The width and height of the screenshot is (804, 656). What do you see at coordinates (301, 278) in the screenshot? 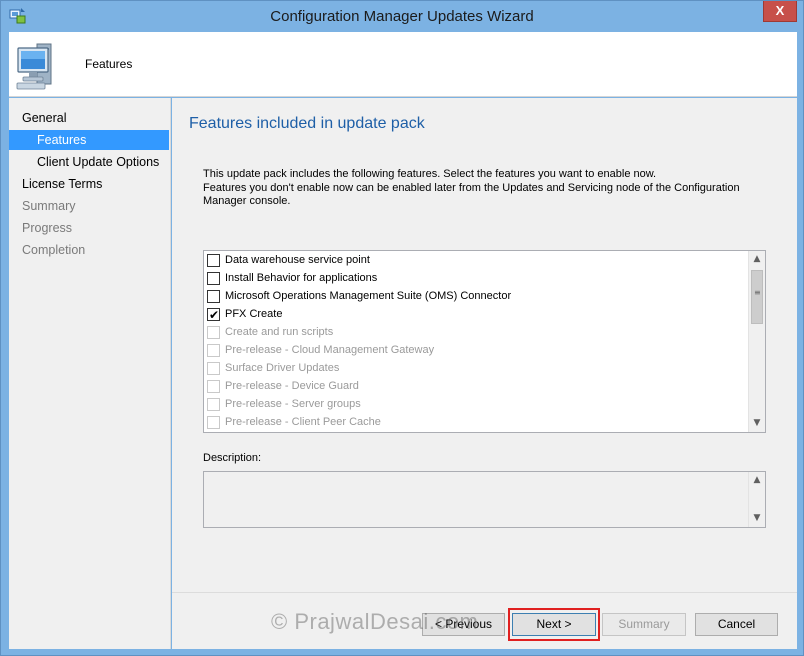
I see `feature-label: Install Behavior for applications` at bounding box center [301, 278].